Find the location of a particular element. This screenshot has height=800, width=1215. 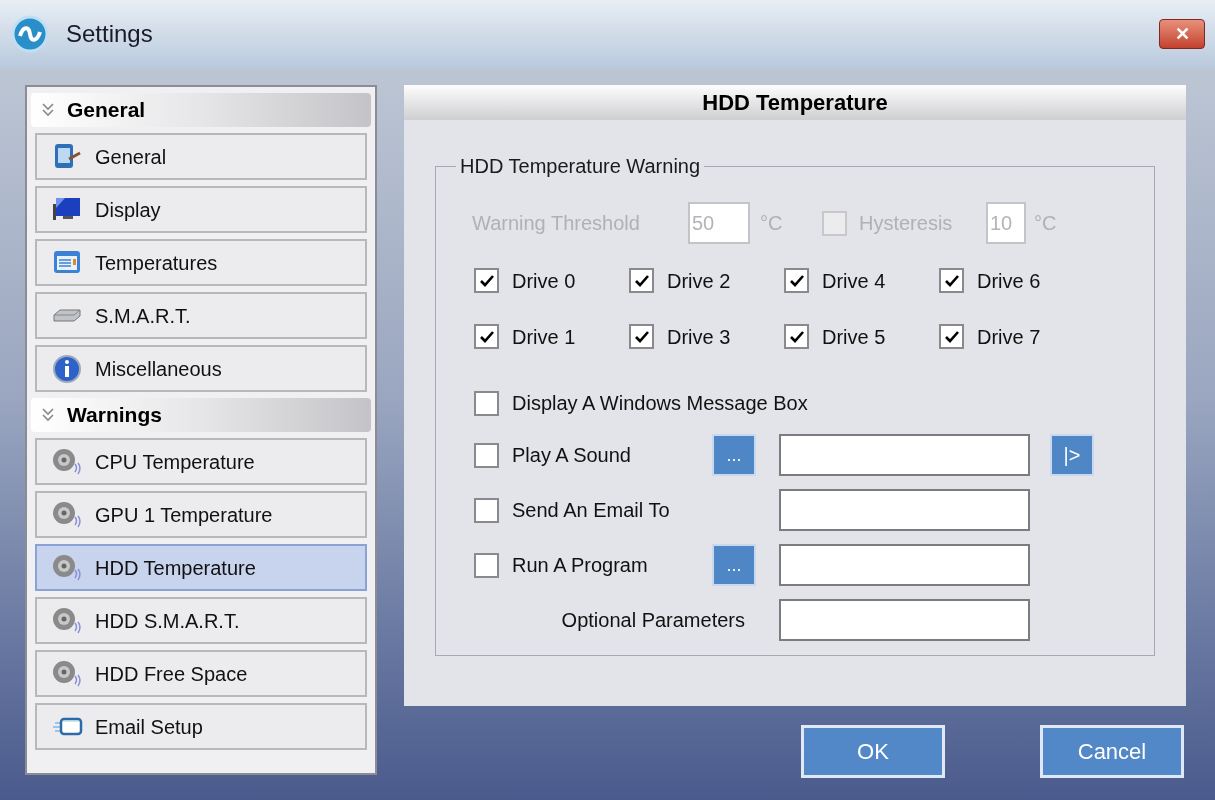

section-title: Warnings is located at coordinates (114, 415).